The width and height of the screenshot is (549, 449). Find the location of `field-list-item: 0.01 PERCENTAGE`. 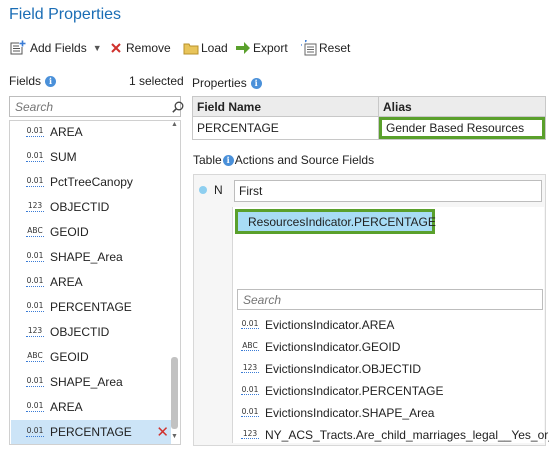

field-list-item: 0.01 PERCENTAGE is located at coordinates (91, 307).